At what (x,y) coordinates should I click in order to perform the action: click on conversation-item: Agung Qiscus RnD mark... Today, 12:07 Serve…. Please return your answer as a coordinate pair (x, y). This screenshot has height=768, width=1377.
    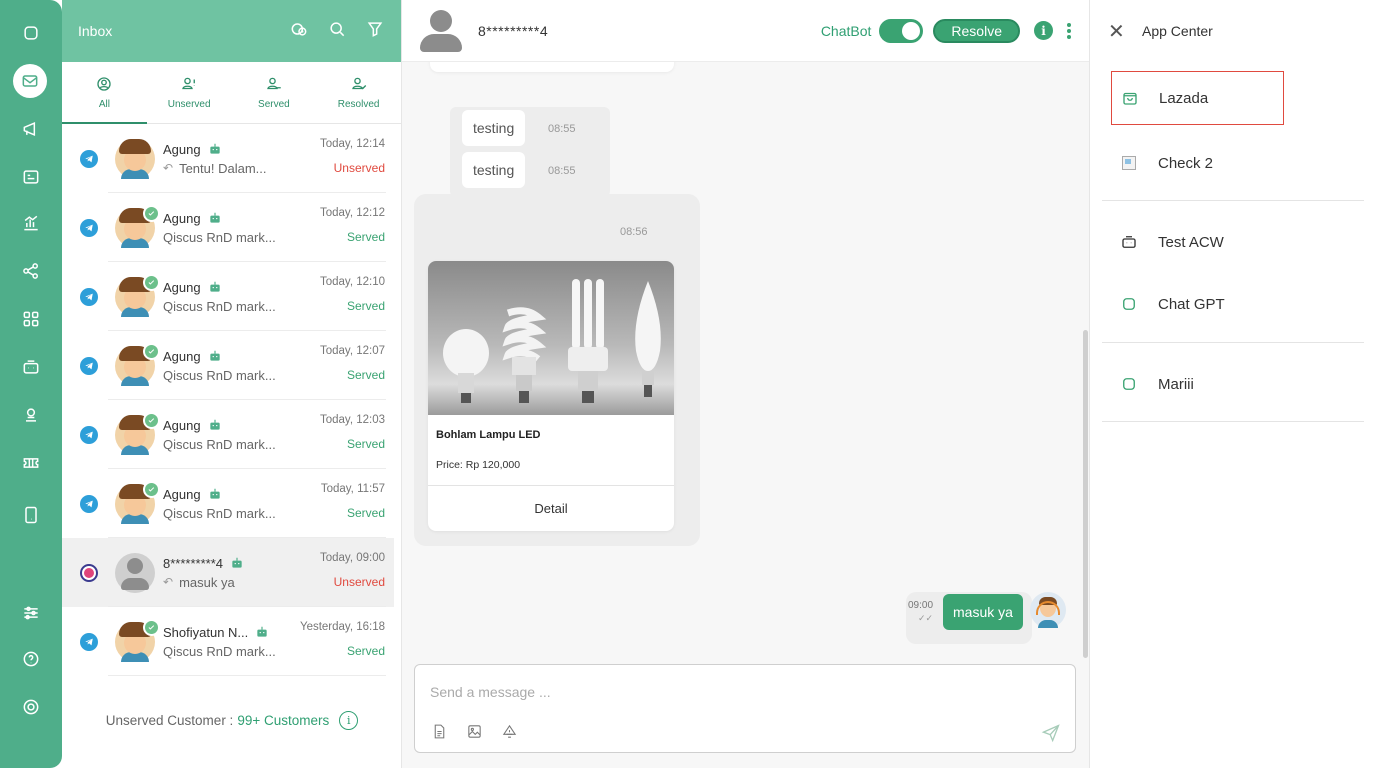
    Looking at the image, I should click on (228, 365).